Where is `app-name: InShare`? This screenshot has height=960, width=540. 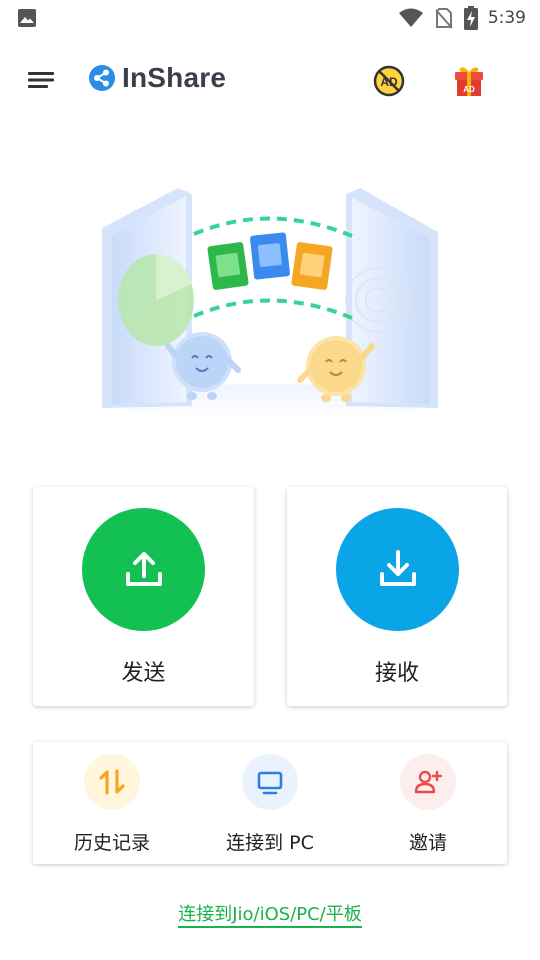
app-name: InShare is located at coordinates (174, 77).